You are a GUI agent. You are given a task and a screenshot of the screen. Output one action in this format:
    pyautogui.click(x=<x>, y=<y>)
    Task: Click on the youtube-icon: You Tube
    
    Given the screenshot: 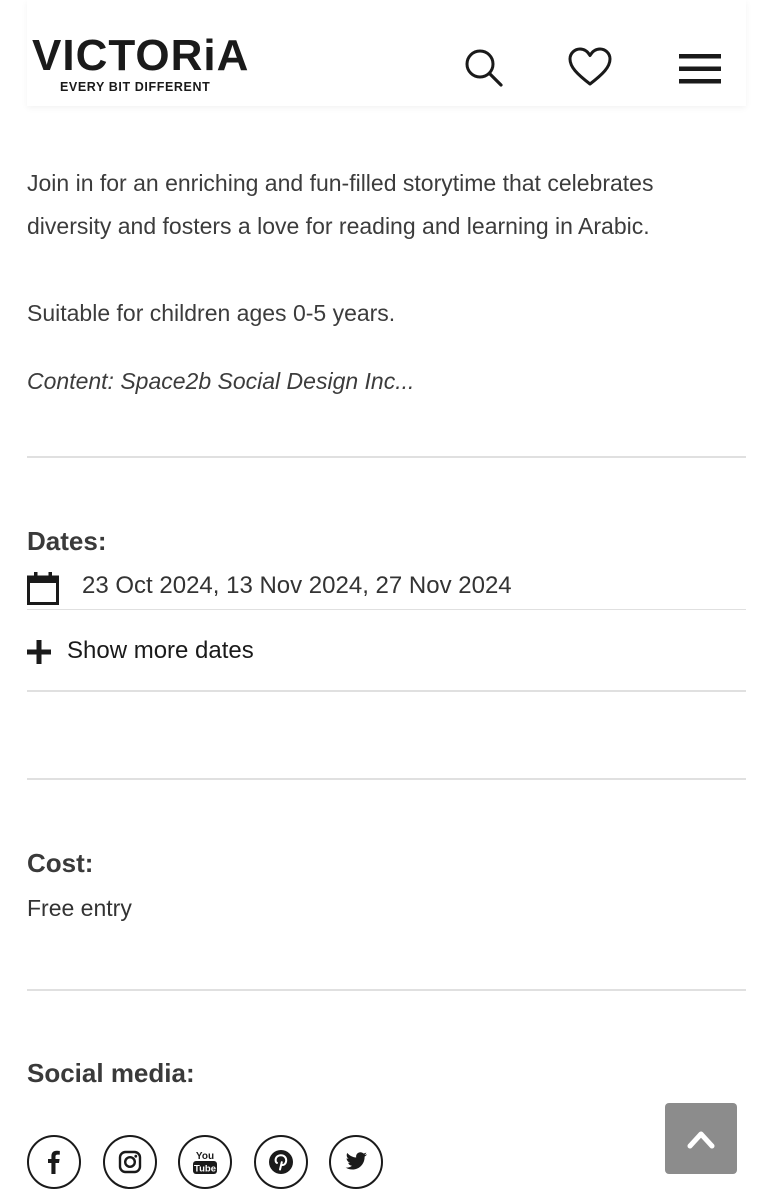 What is the action you would take?
    pyautogui.click(x=205, y=1163)
    